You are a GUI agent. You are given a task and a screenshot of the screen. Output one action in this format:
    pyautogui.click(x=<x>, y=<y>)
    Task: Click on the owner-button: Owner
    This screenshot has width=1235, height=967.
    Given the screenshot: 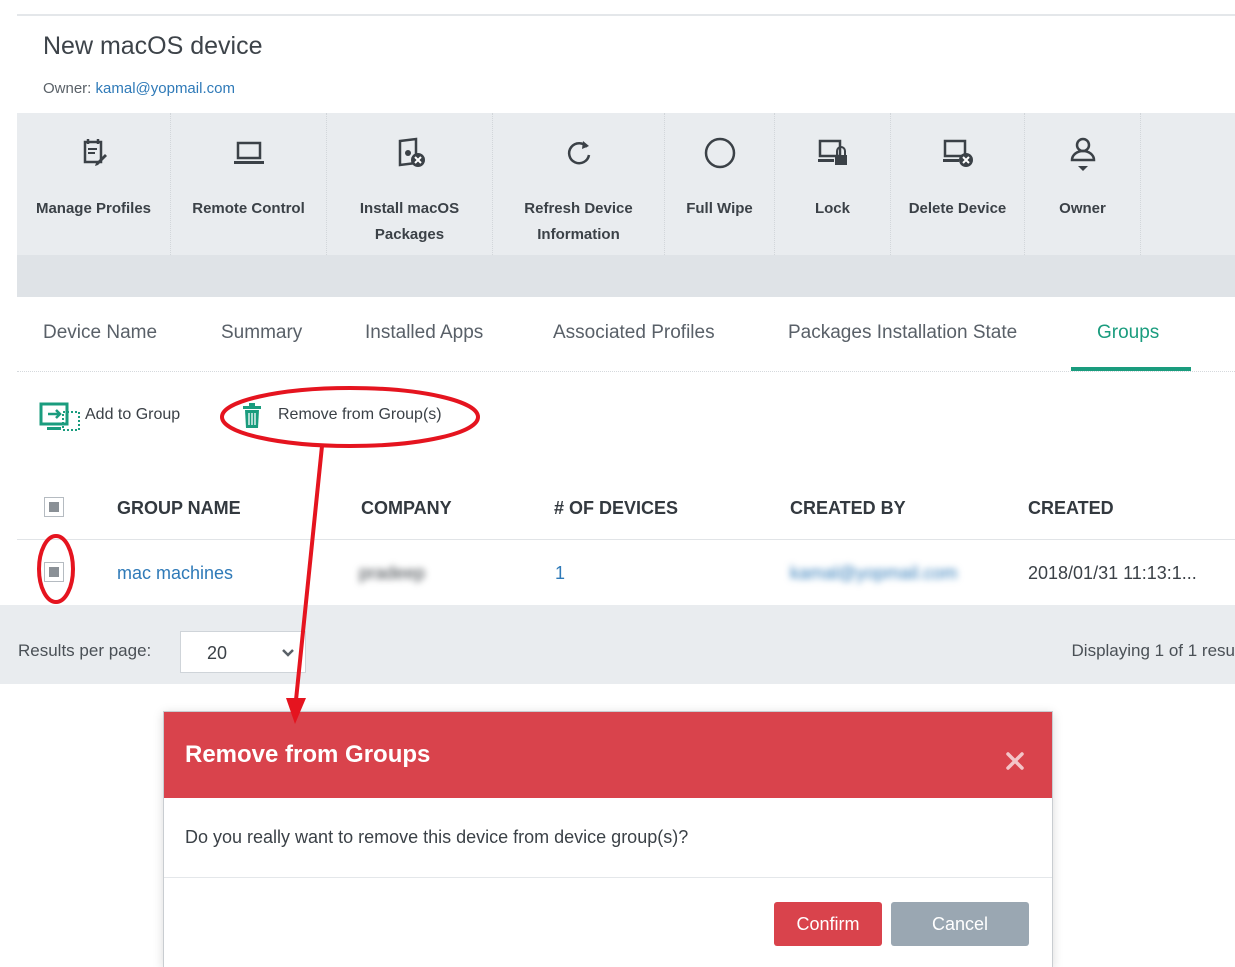 What is the action you would take?
    pyautogui.click(x=1083, y=184)
    